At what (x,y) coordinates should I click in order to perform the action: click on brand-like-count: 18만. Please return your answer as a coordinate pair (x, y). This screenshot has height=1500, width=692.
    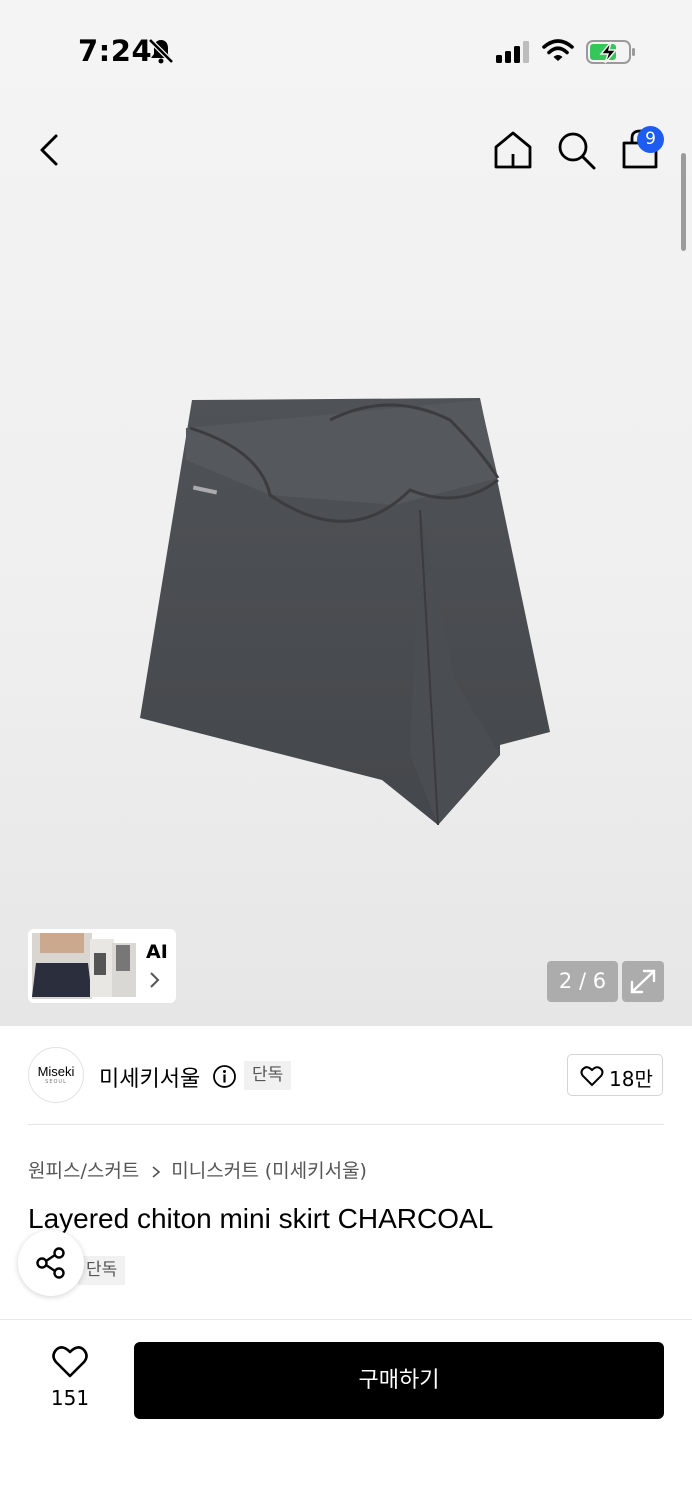
    Looking at the image, I should click on (631, 1079).